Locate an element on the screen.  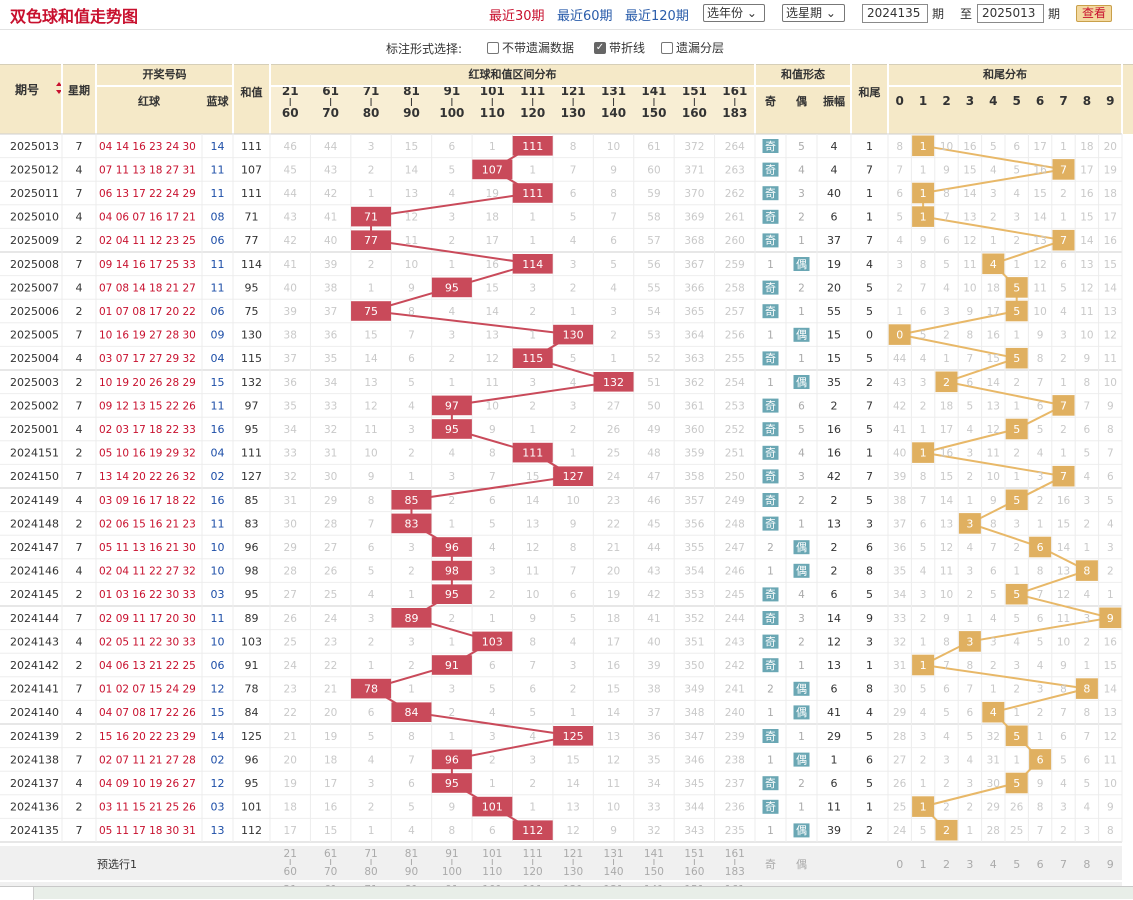
amplitude-value: 4 is located at coordinates (834, 169).